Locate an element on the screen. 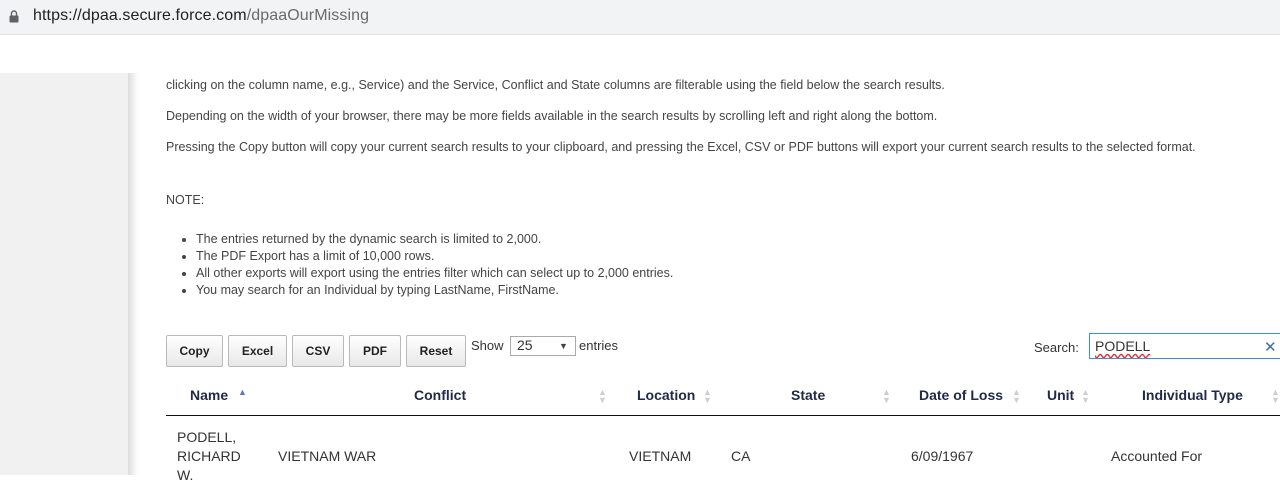  search-label: Search: is located at coordinates (1056, 347).